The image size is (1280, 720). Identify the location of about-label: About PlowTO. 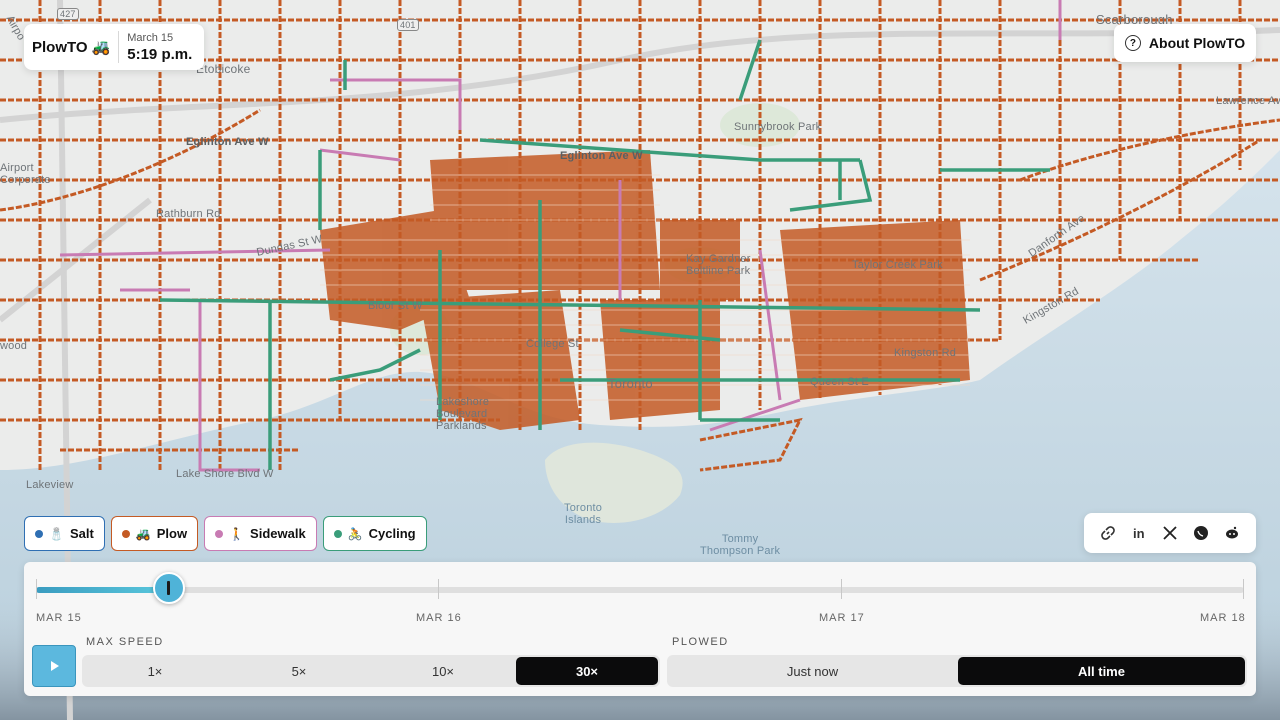
(1197, 43).